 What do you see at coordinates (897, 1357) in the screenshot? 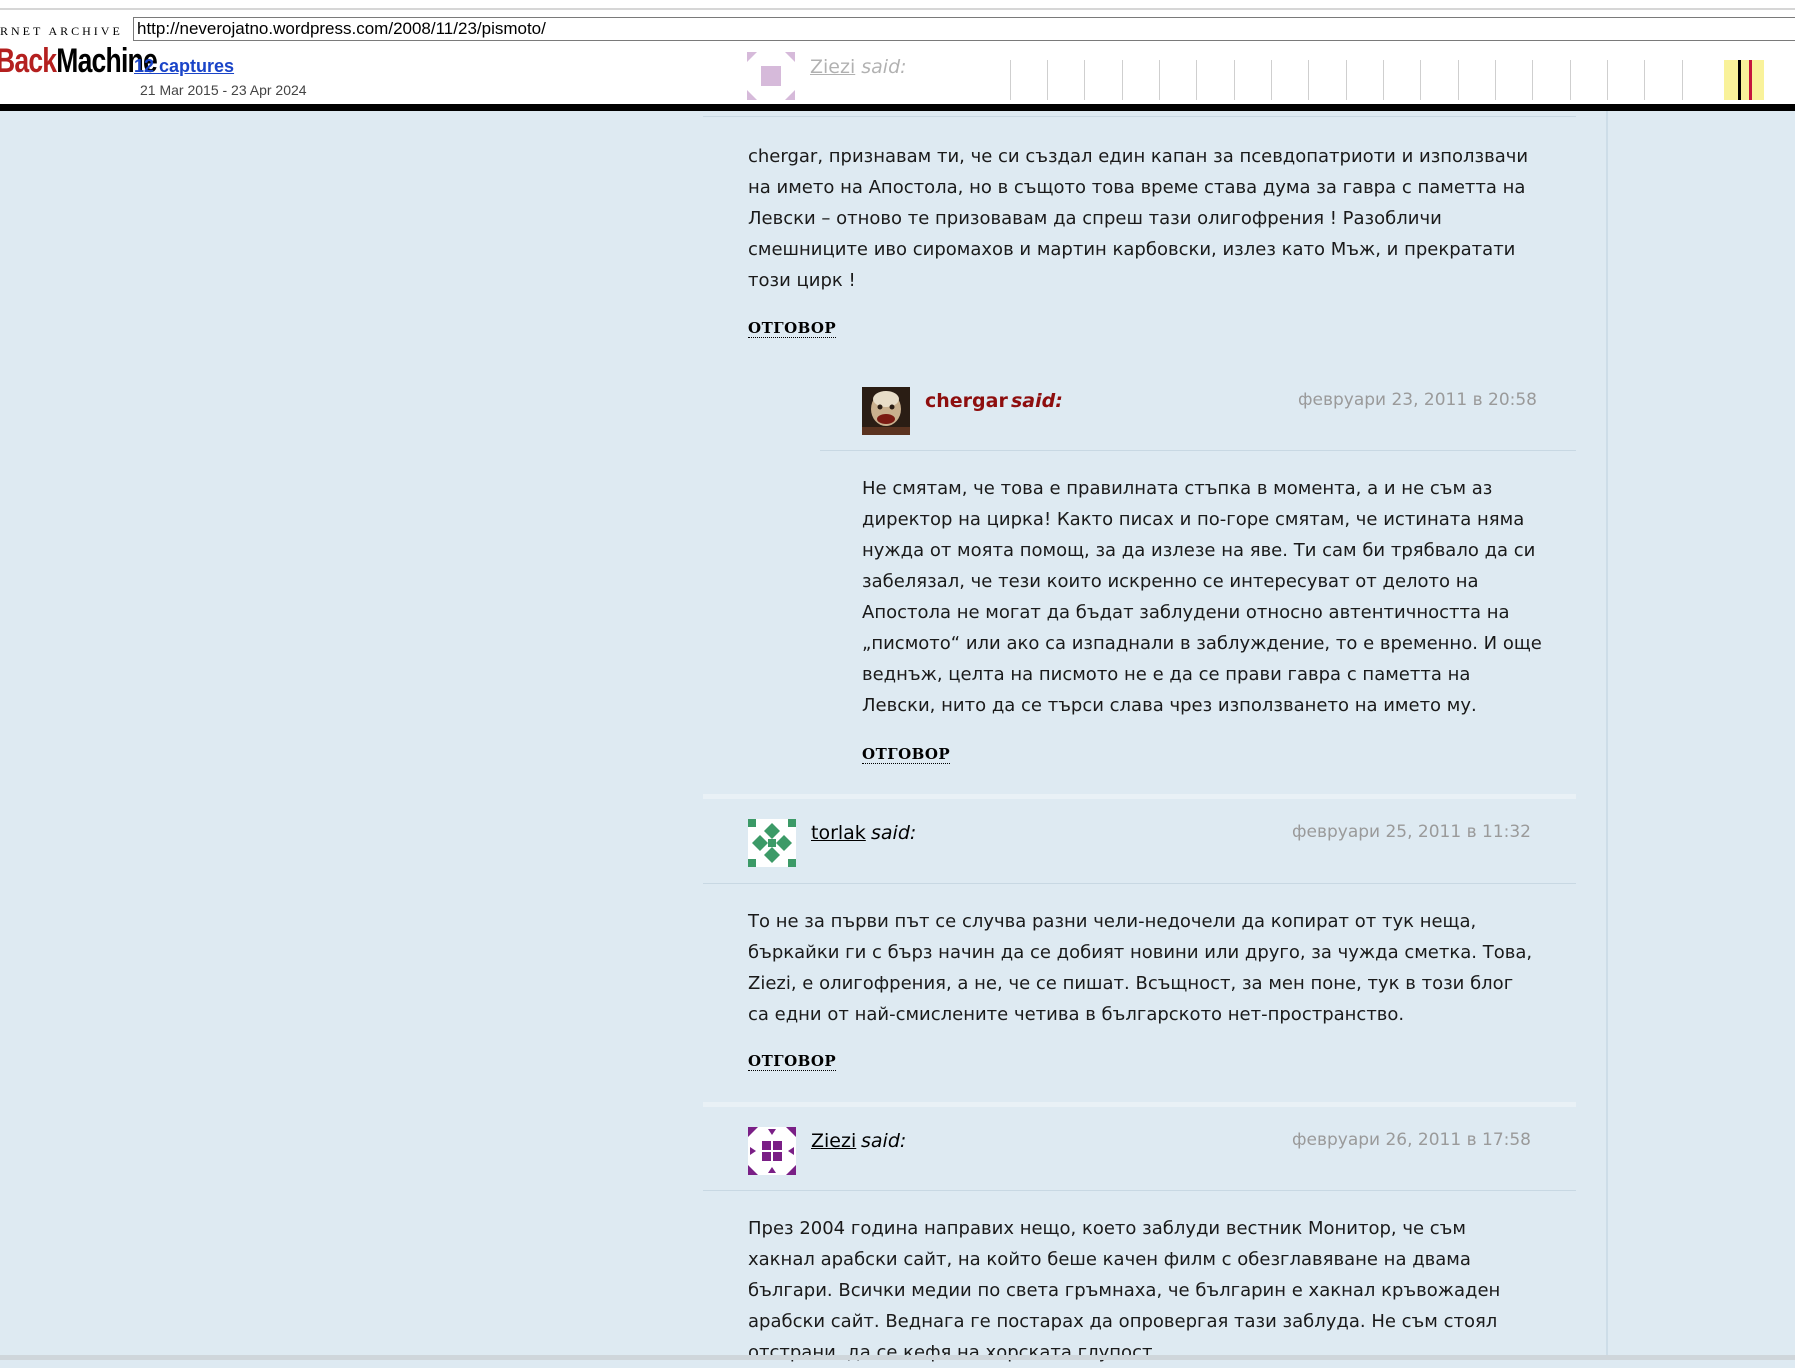
I see `viewport-bottom-edge` at bounding box center [897, 1357].